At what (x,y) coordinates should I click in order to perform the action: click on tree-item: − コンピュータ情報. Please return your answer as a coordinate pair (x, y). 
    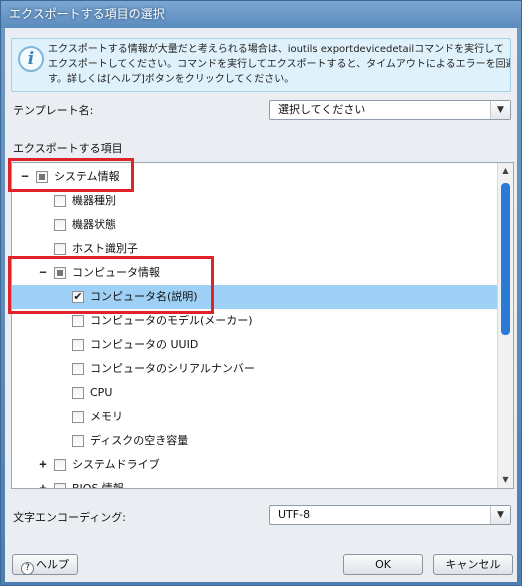
    Looking at the image, I should click on (255, 273).